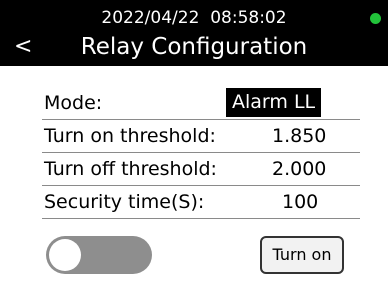  I want to click on turn-off-threshold-value: 2.000, so click(299, 169).